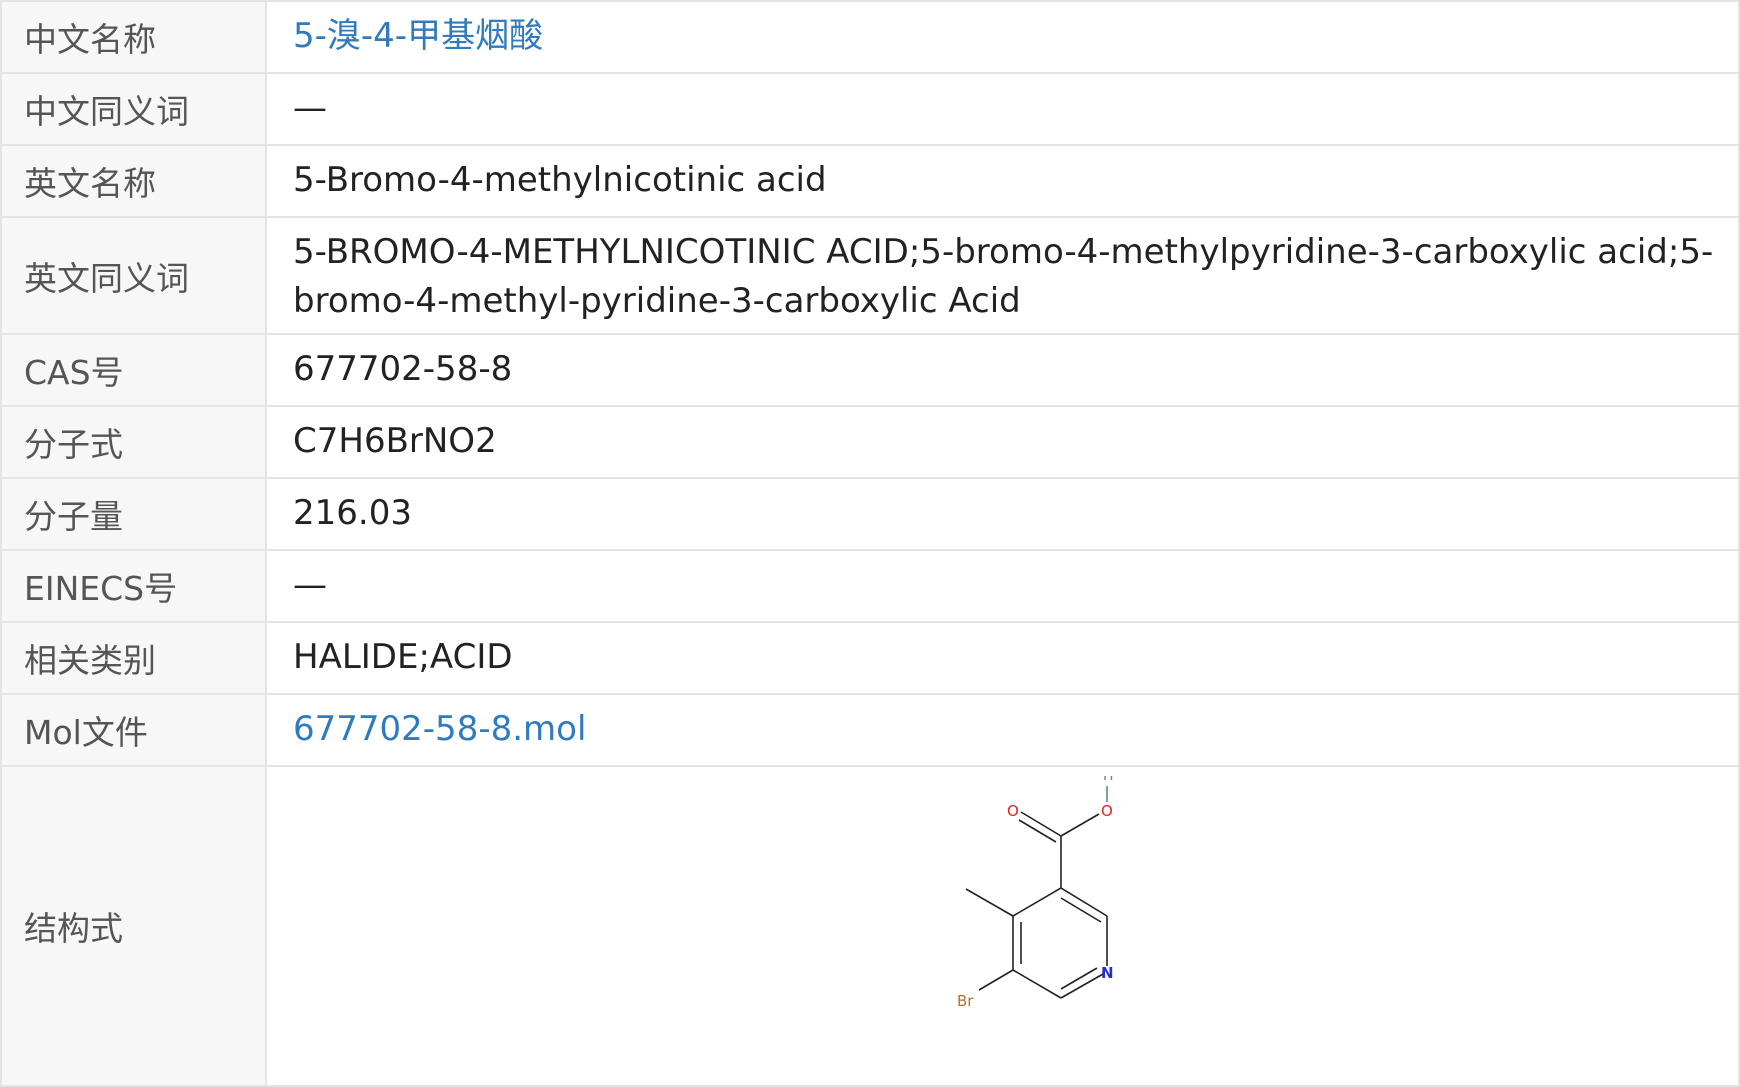 Image resolution: width=1740 pixels, height=1087 pixels. What do you see at coordinates (439, 729) in the screenshot?
I see `mol-file-link: 677702-58-8.mol` at bounding box center [439, 729].